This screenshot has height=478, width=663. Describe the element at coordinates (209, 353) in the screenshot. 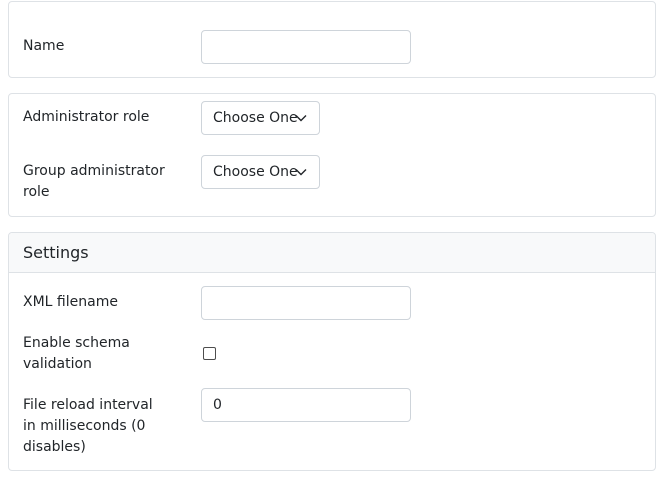

I see `schema-validation-checkbox` at that location.